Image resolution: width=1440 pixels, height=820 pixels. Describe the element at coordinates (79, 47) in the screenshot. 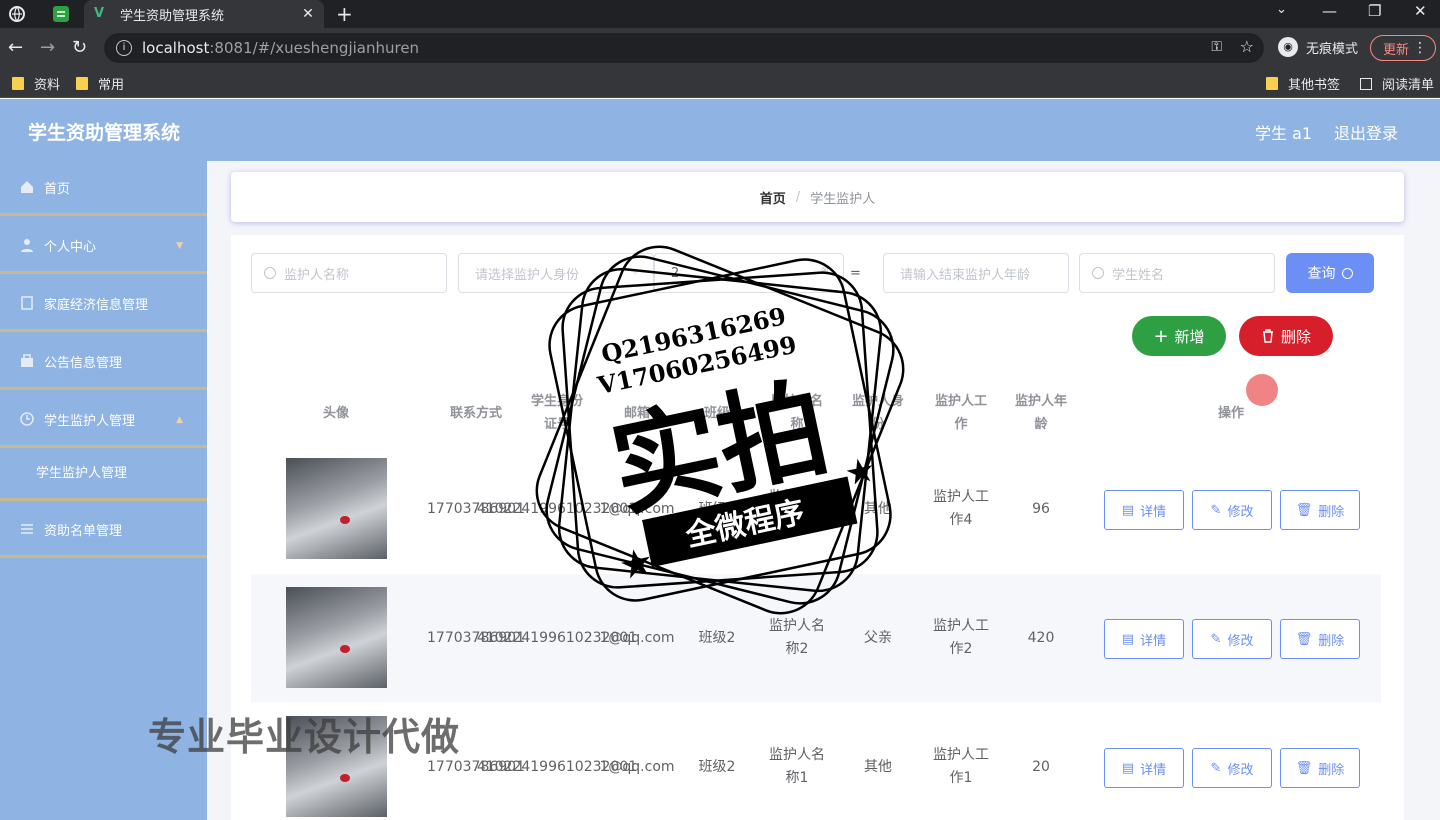

I see `reload-icon: ↻` at that location.